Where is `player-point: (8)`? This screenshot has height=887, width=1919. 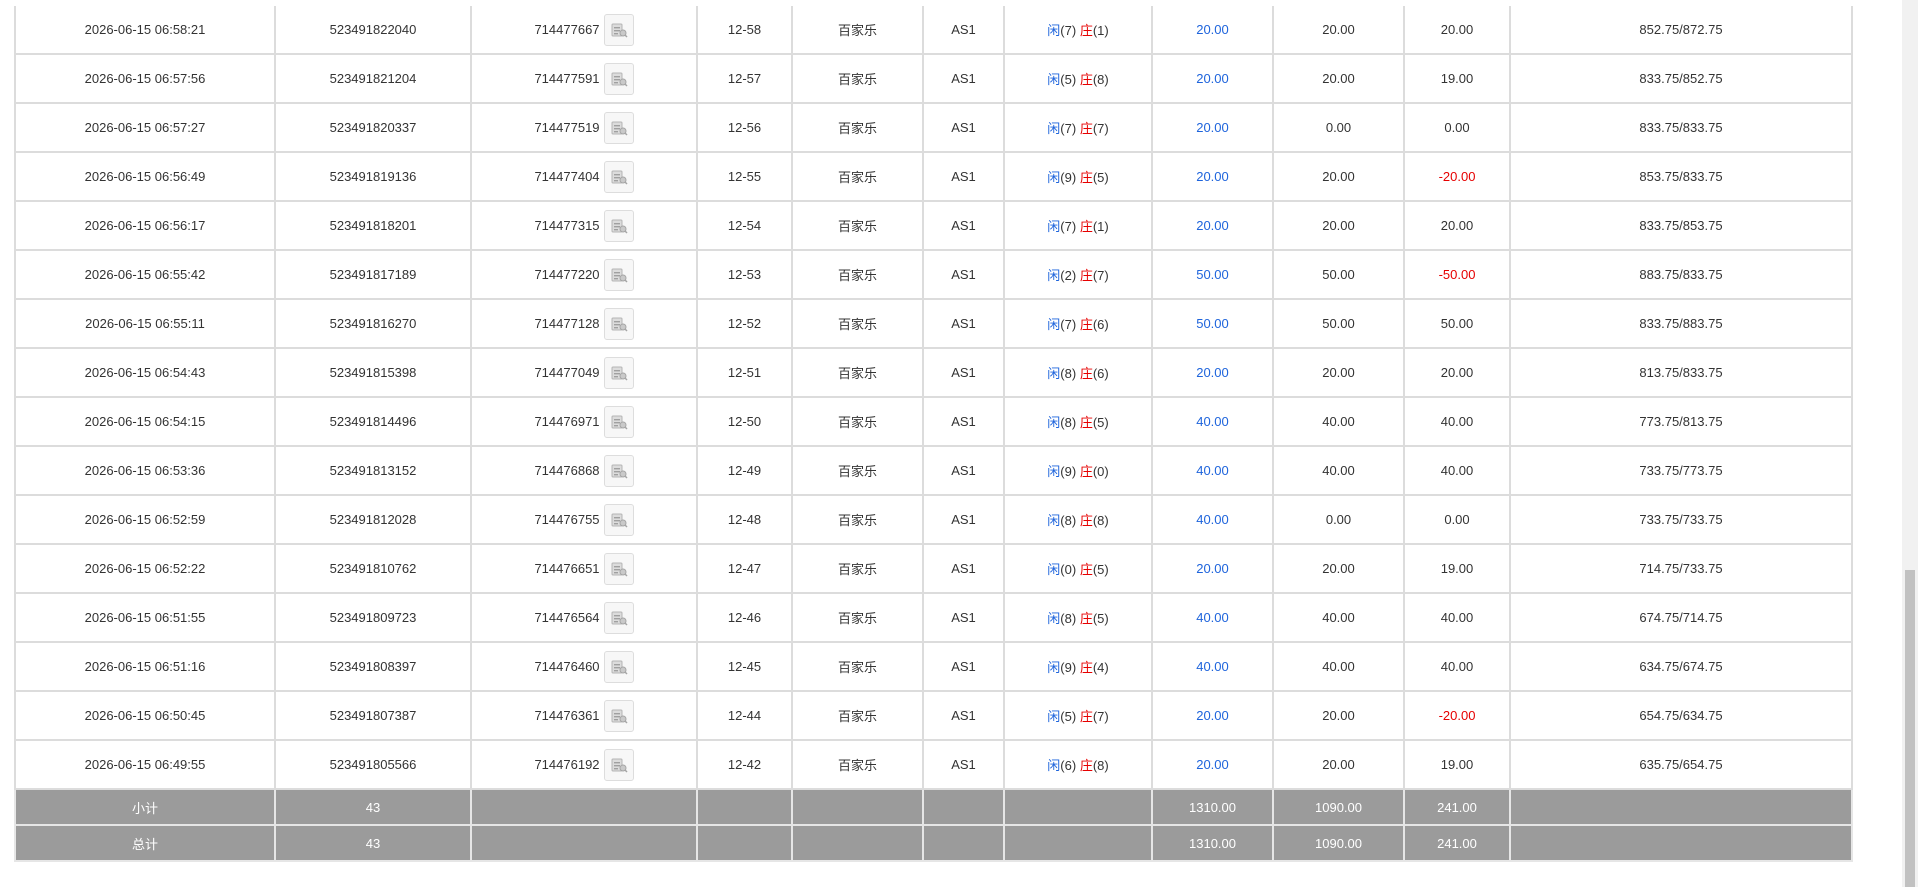
player-point: (8) is located at coordinates (1068, 373).